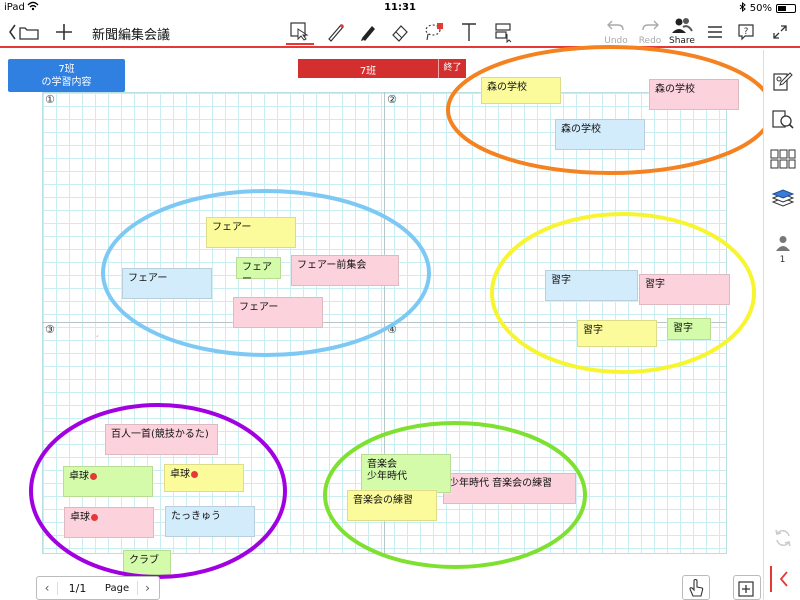  Describe the element at coordinates (501, 483) in the screenshot. I see `sticky-note-text: 少年時代 音楽会の練習` at that location.